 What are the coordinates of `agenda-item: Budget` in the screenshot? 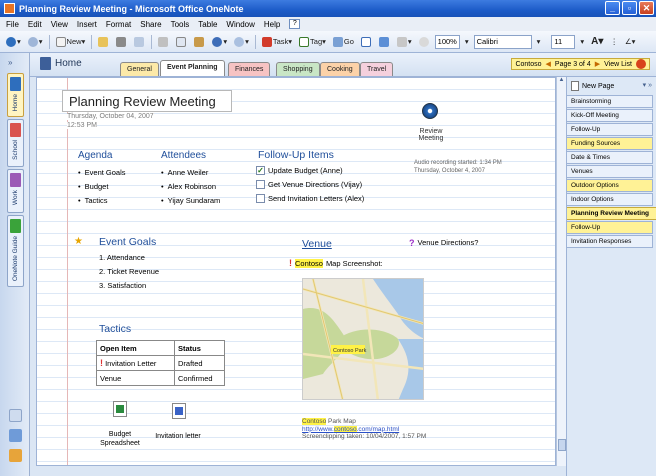 It's located at (93, 186).